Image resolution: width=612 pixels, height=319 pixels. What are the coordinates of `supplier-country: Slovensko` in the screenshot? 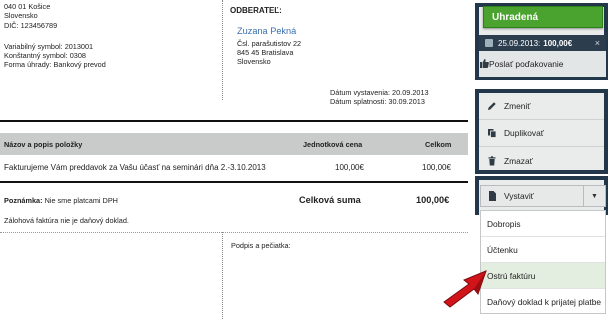 It's located at (21, 15).